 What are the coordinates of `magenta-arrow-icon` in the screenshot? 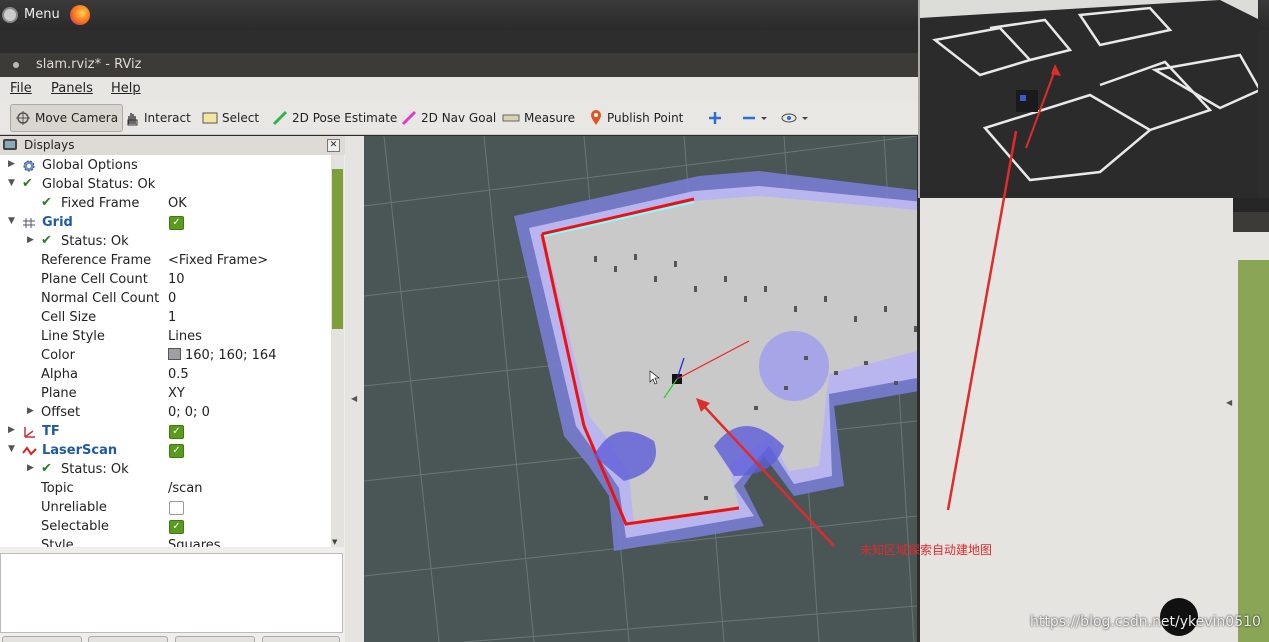 It's located at (409, 118).